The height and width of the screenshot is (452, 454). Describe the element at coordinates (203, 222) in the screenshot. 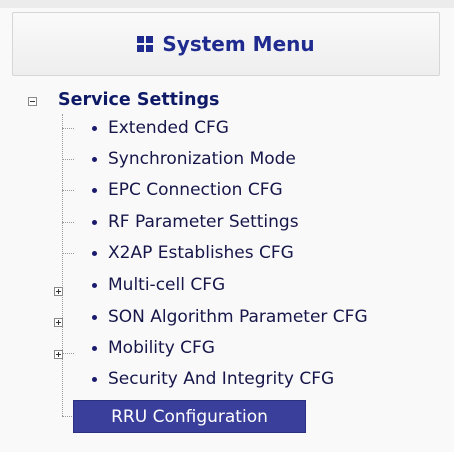

I see `menu-item-label: RF Parameter Settings` at that location.